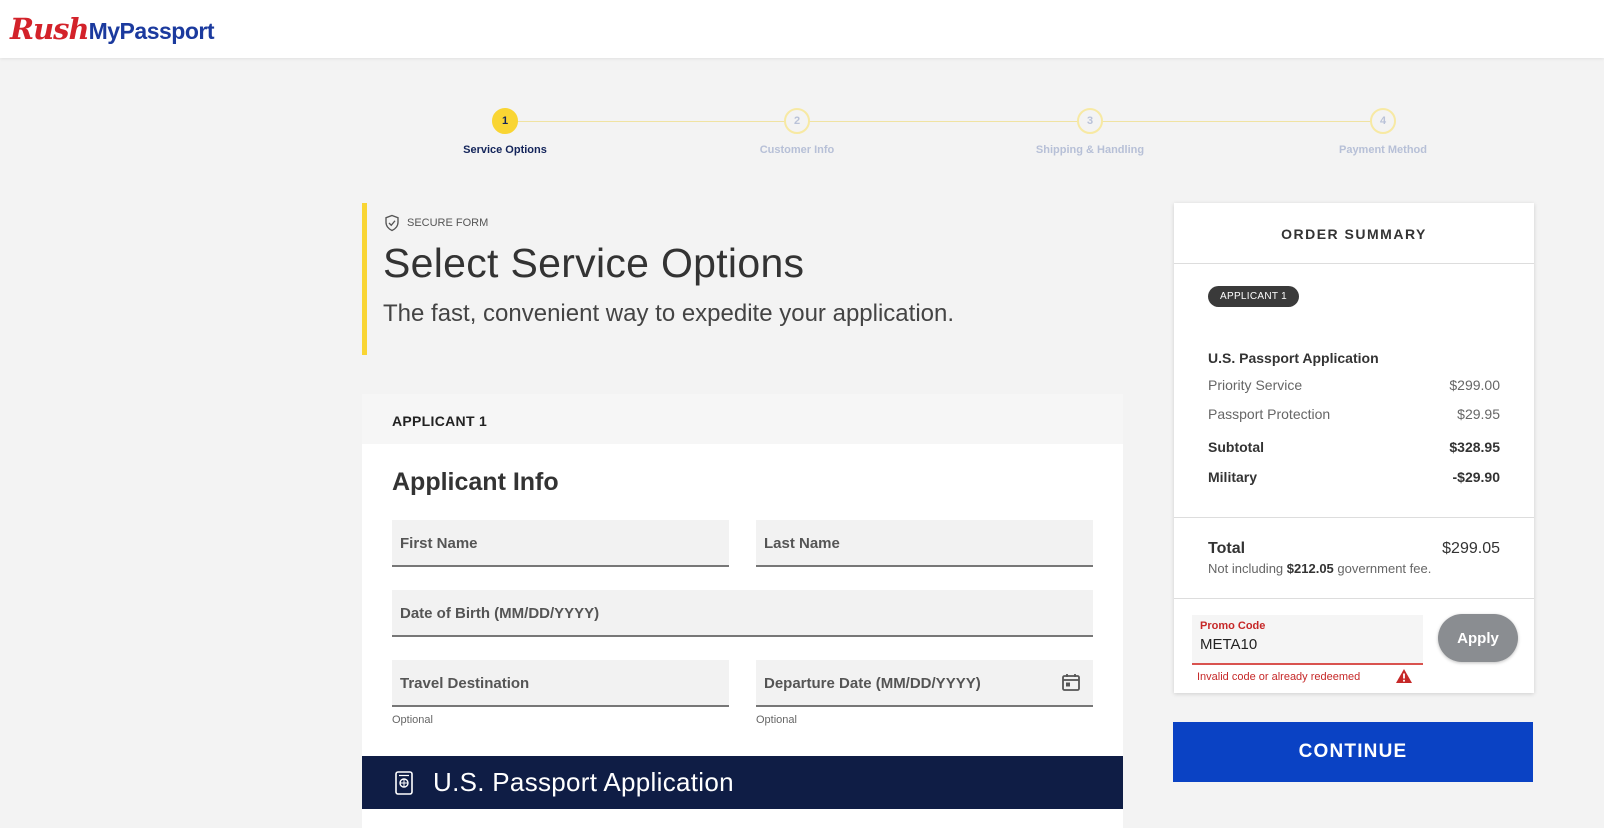  Describe the element at coordinates (802, 29) in the screenshot. I see `top-bar: Rush MyPassport` at that location.